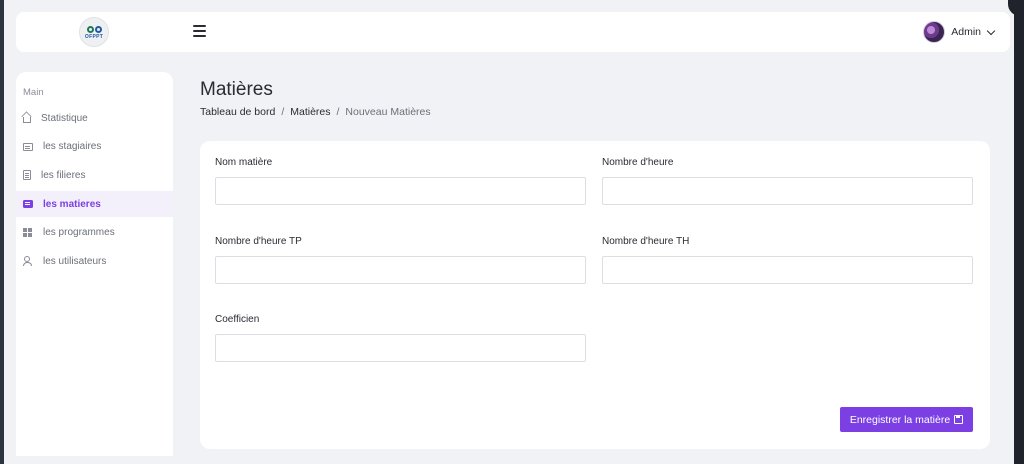  I want to click on field-label: Nombre d'heure TH, so click(646, 241).